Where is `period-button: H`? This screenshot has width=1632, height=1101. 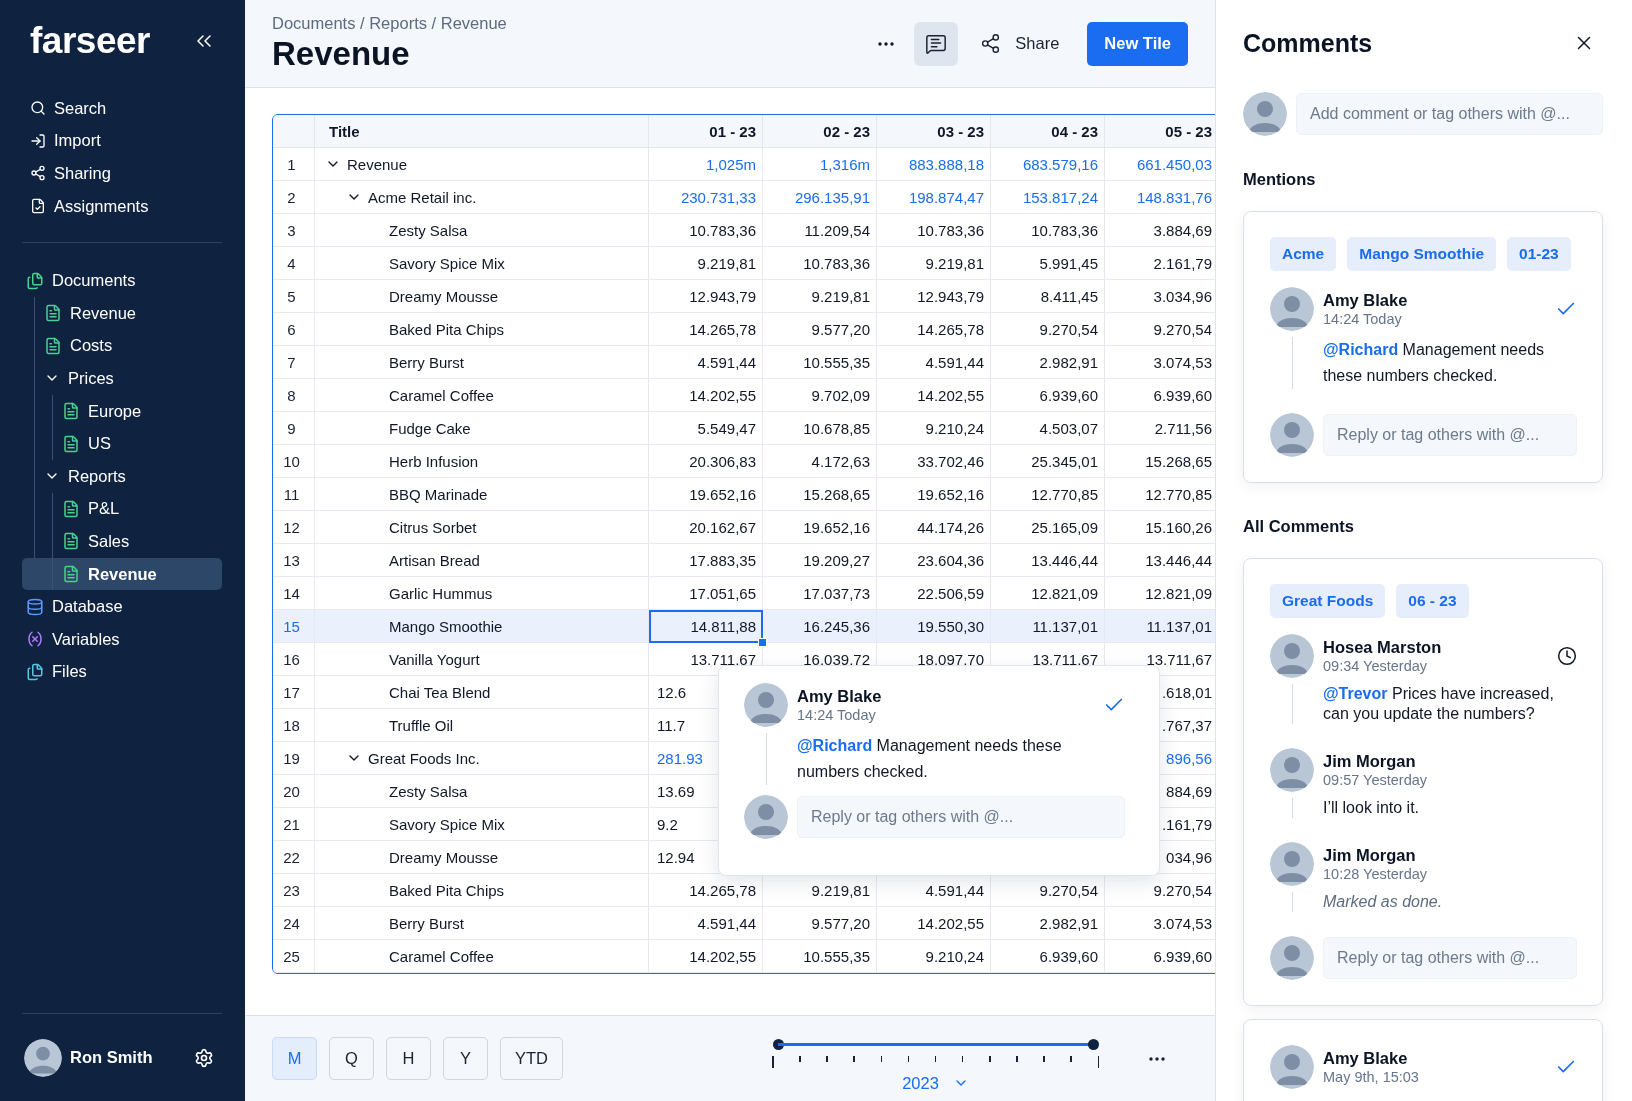 period-button: H is located at coordinates (408, 1058).